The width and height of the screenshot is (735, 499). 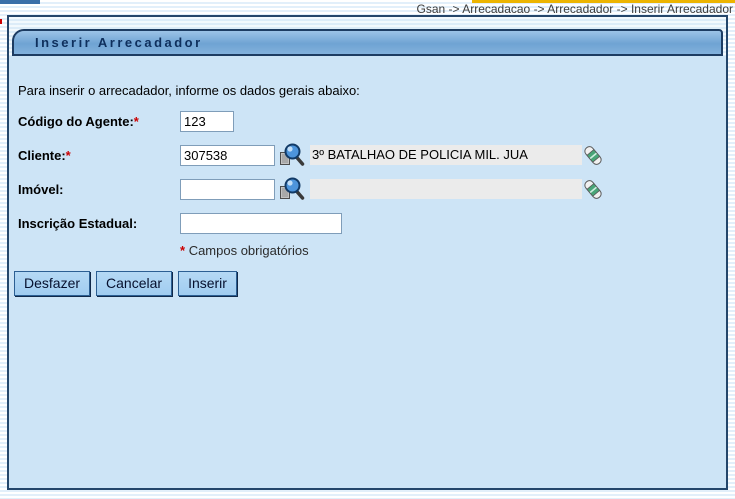 I want to click on imovel-search-button, so click(x=292, y=189).